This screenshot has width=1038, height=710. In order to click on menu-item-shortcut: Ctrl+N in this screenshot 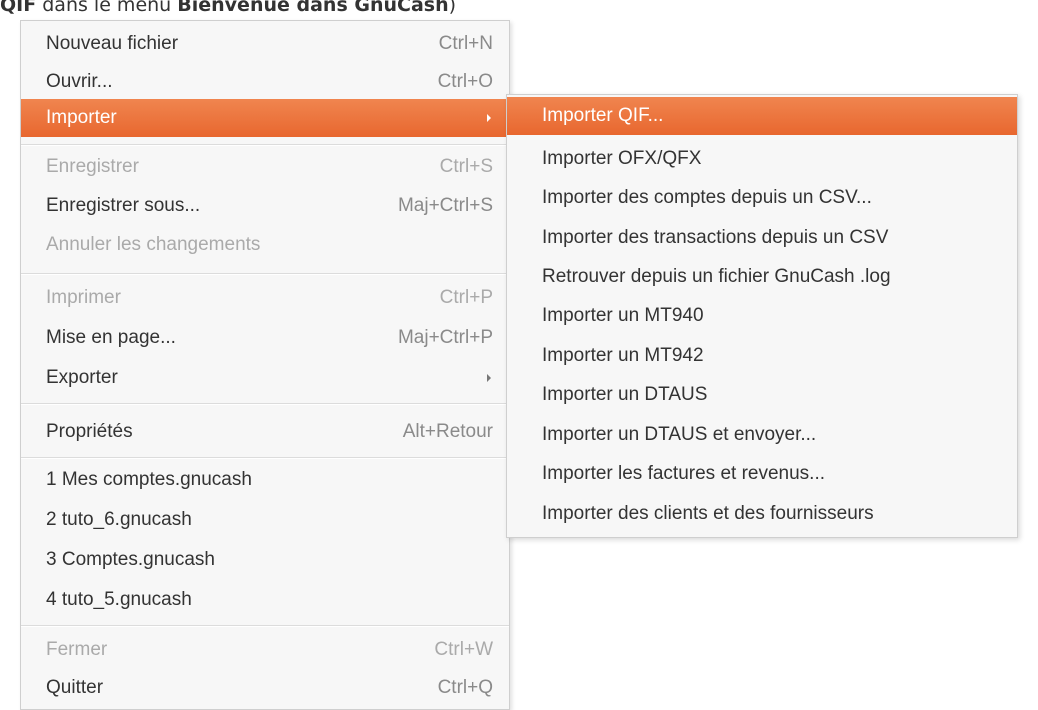, I will do `click(465, 43)`.